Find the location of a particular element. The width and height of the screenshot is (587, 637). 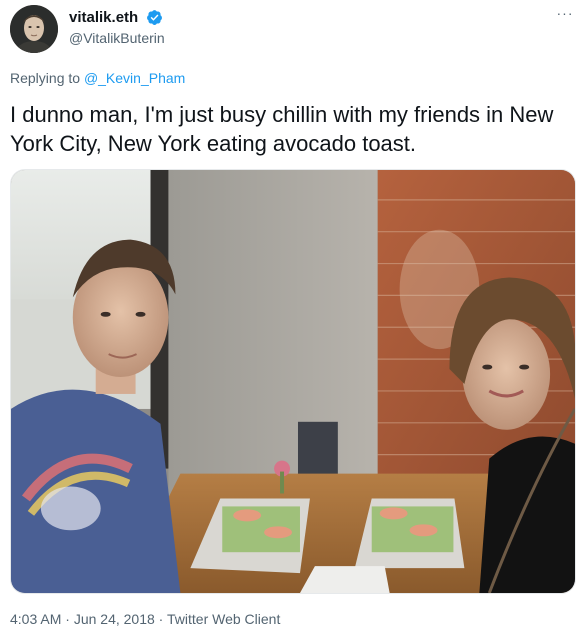

author-display-name: vitalik.eth is located at coordinates (103, 17).